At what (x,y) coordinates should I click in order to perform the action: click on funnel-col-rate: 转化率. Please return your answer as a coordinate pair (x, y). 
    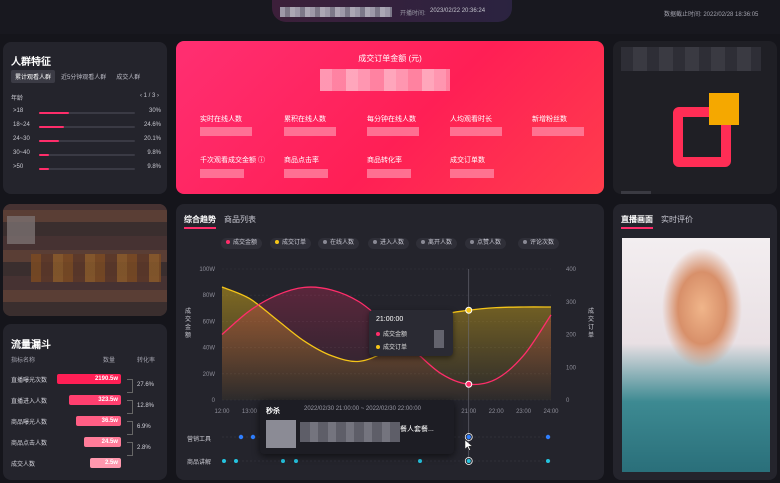
    Looking at the image, I should click on (146, 361).